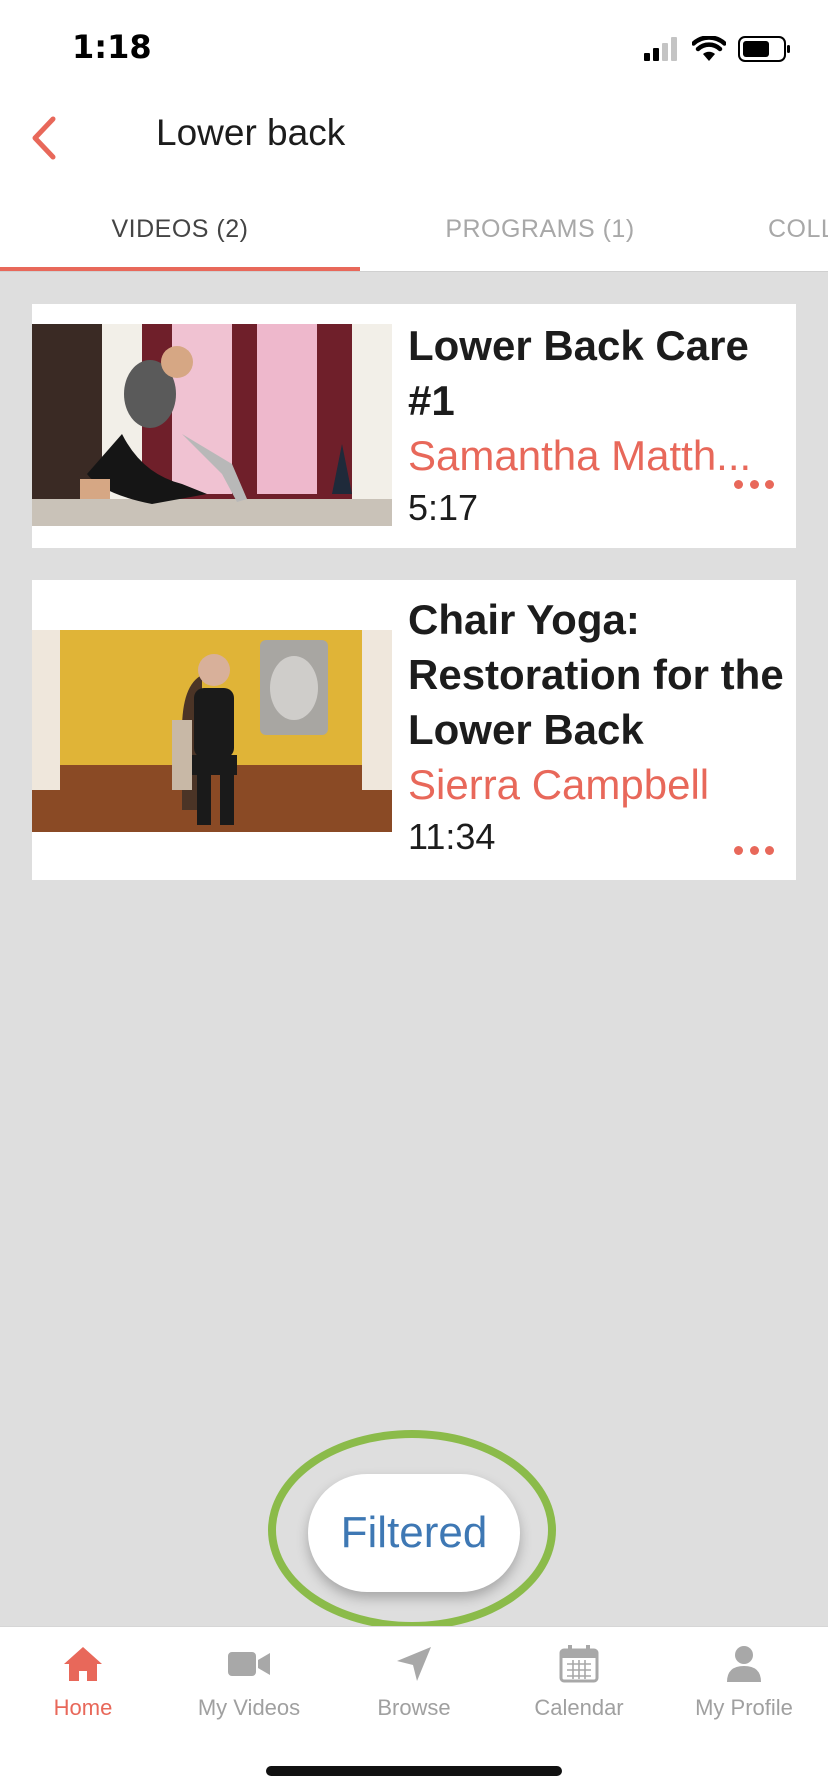 The height and width of the screenshot is (1792, 828). What do you see at coordinates (660, 49) in the screenshot?
I see `cellular-signal-icon` at bounding box center [660, 49].